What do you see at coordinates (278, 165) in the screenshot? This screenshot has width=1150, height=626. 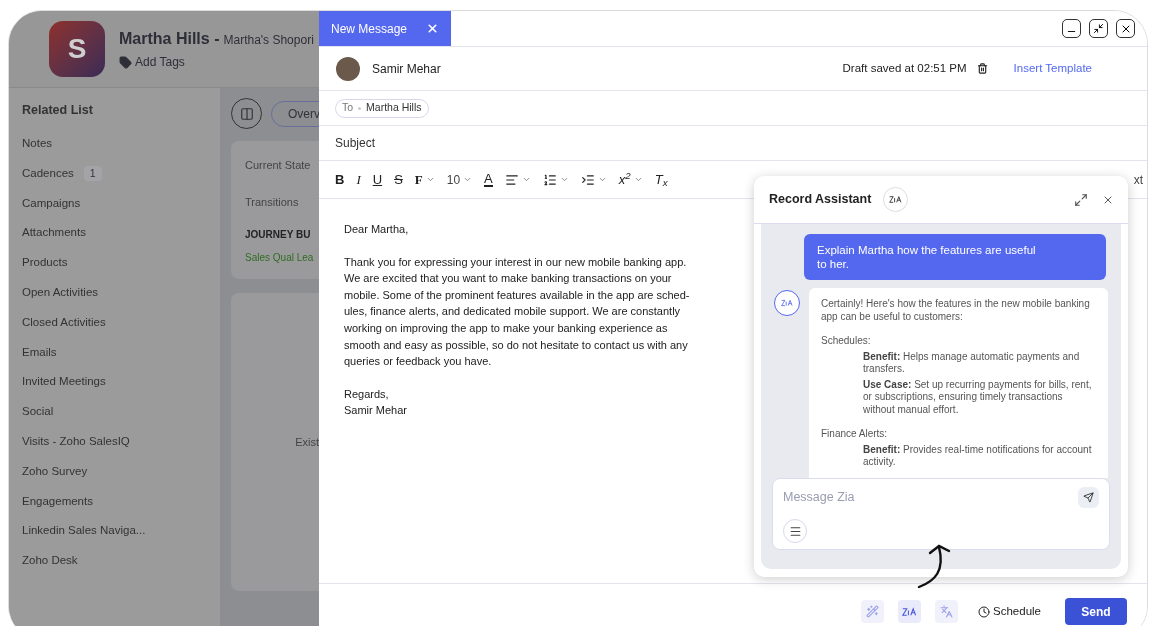 I see `field-label: Current State` at bounding box center [278, 165].